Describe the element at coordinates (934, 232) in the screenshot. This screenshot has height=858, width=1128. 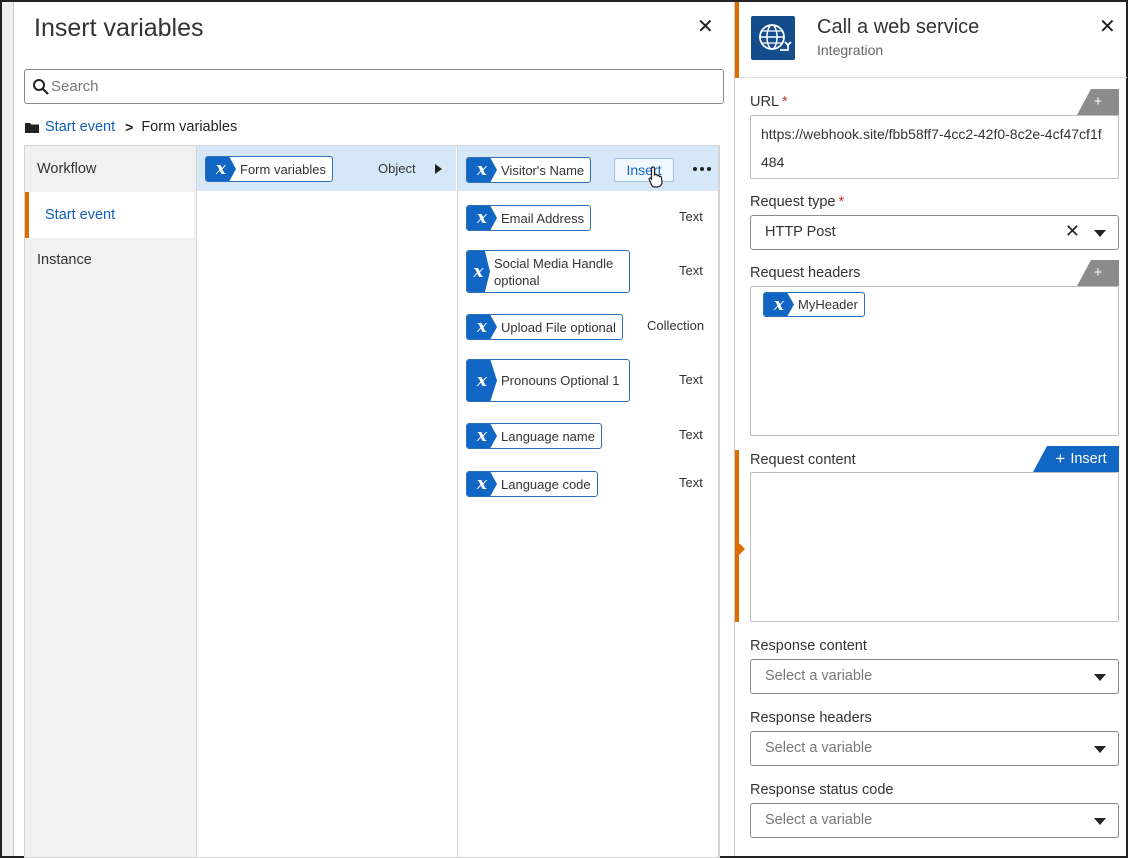
I see `request-type-select: HTTP Post ✕` at that location.